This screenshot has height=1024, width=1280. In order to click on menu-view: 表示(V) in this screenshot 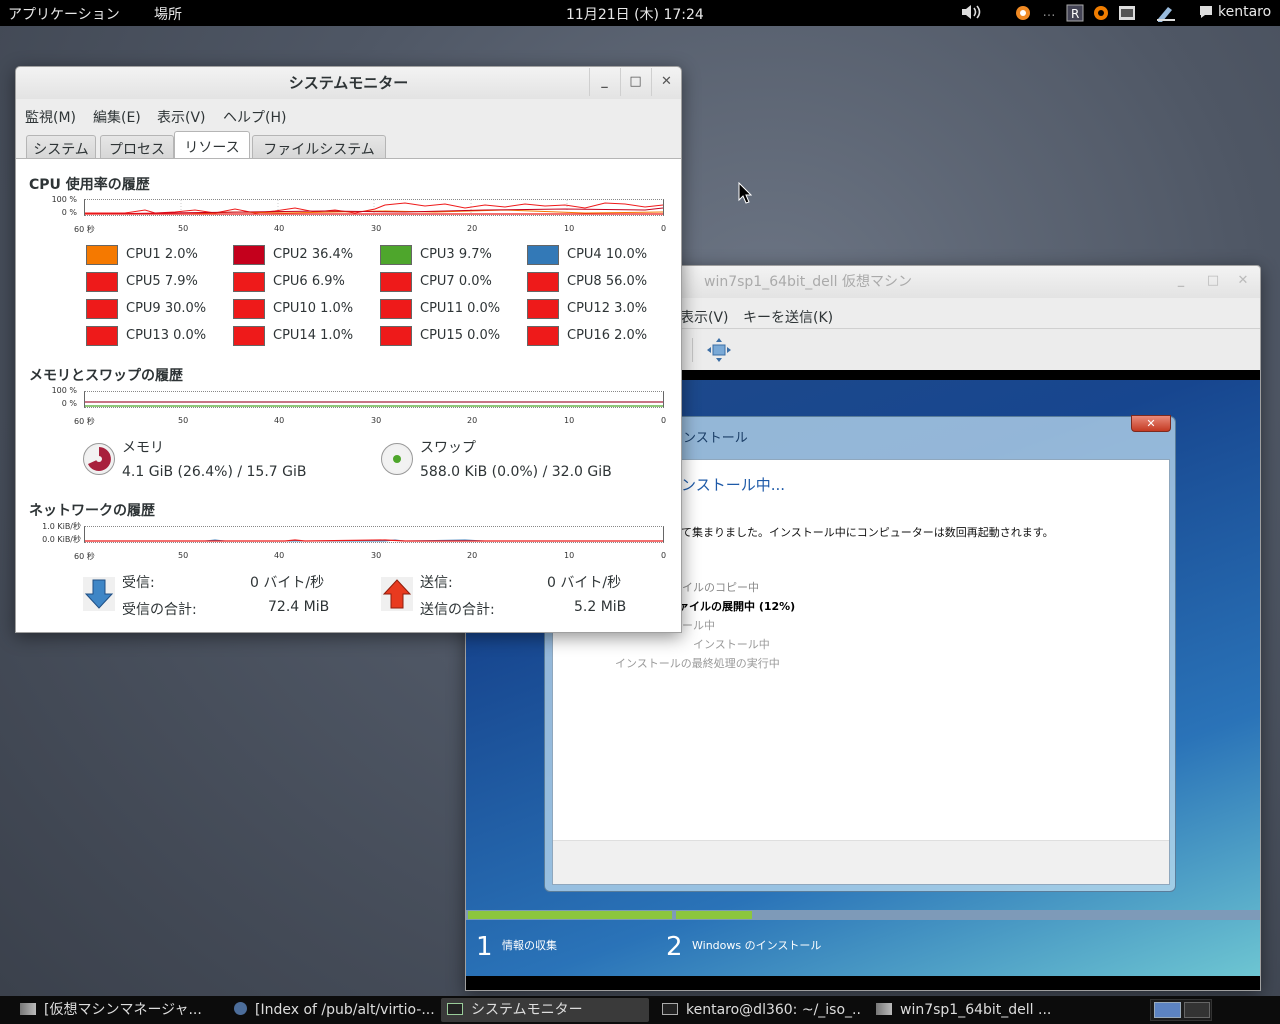, I will do `click(181, 117)`.